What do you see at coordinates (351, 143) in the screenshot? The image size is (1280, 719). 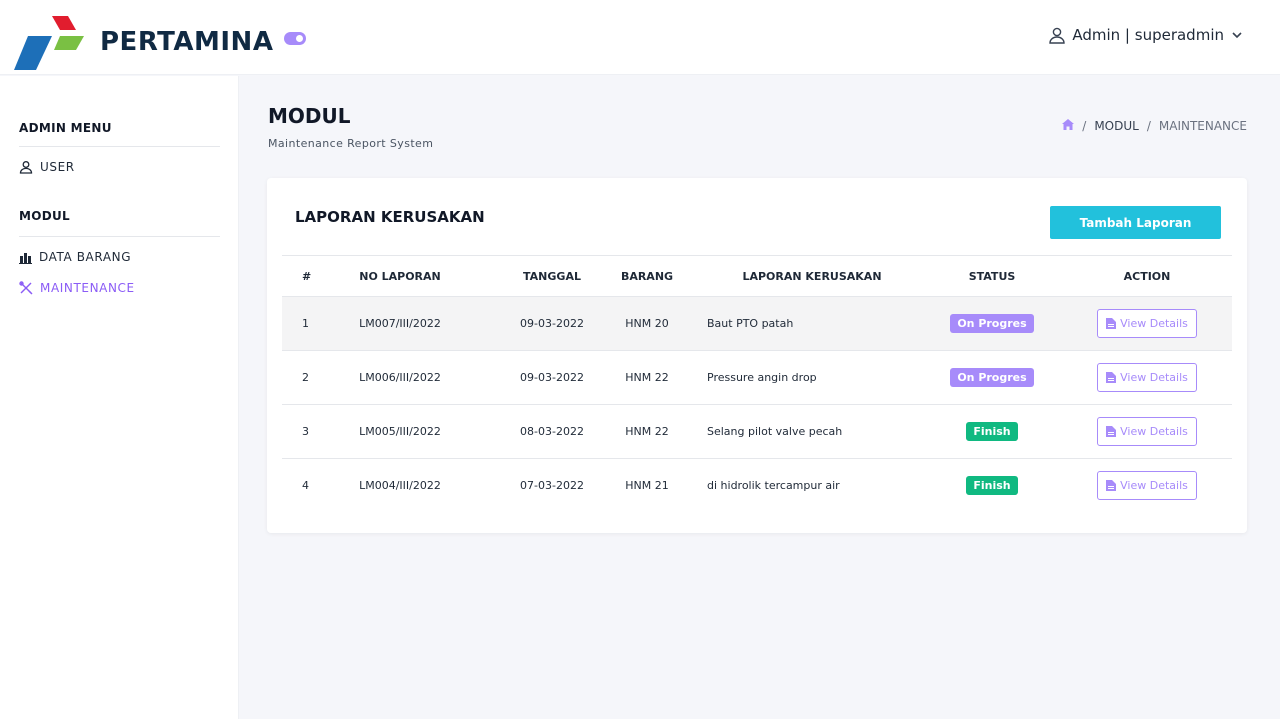 I see `page-subtitle: Maintenance Report System` at bounding box center [351, 143].